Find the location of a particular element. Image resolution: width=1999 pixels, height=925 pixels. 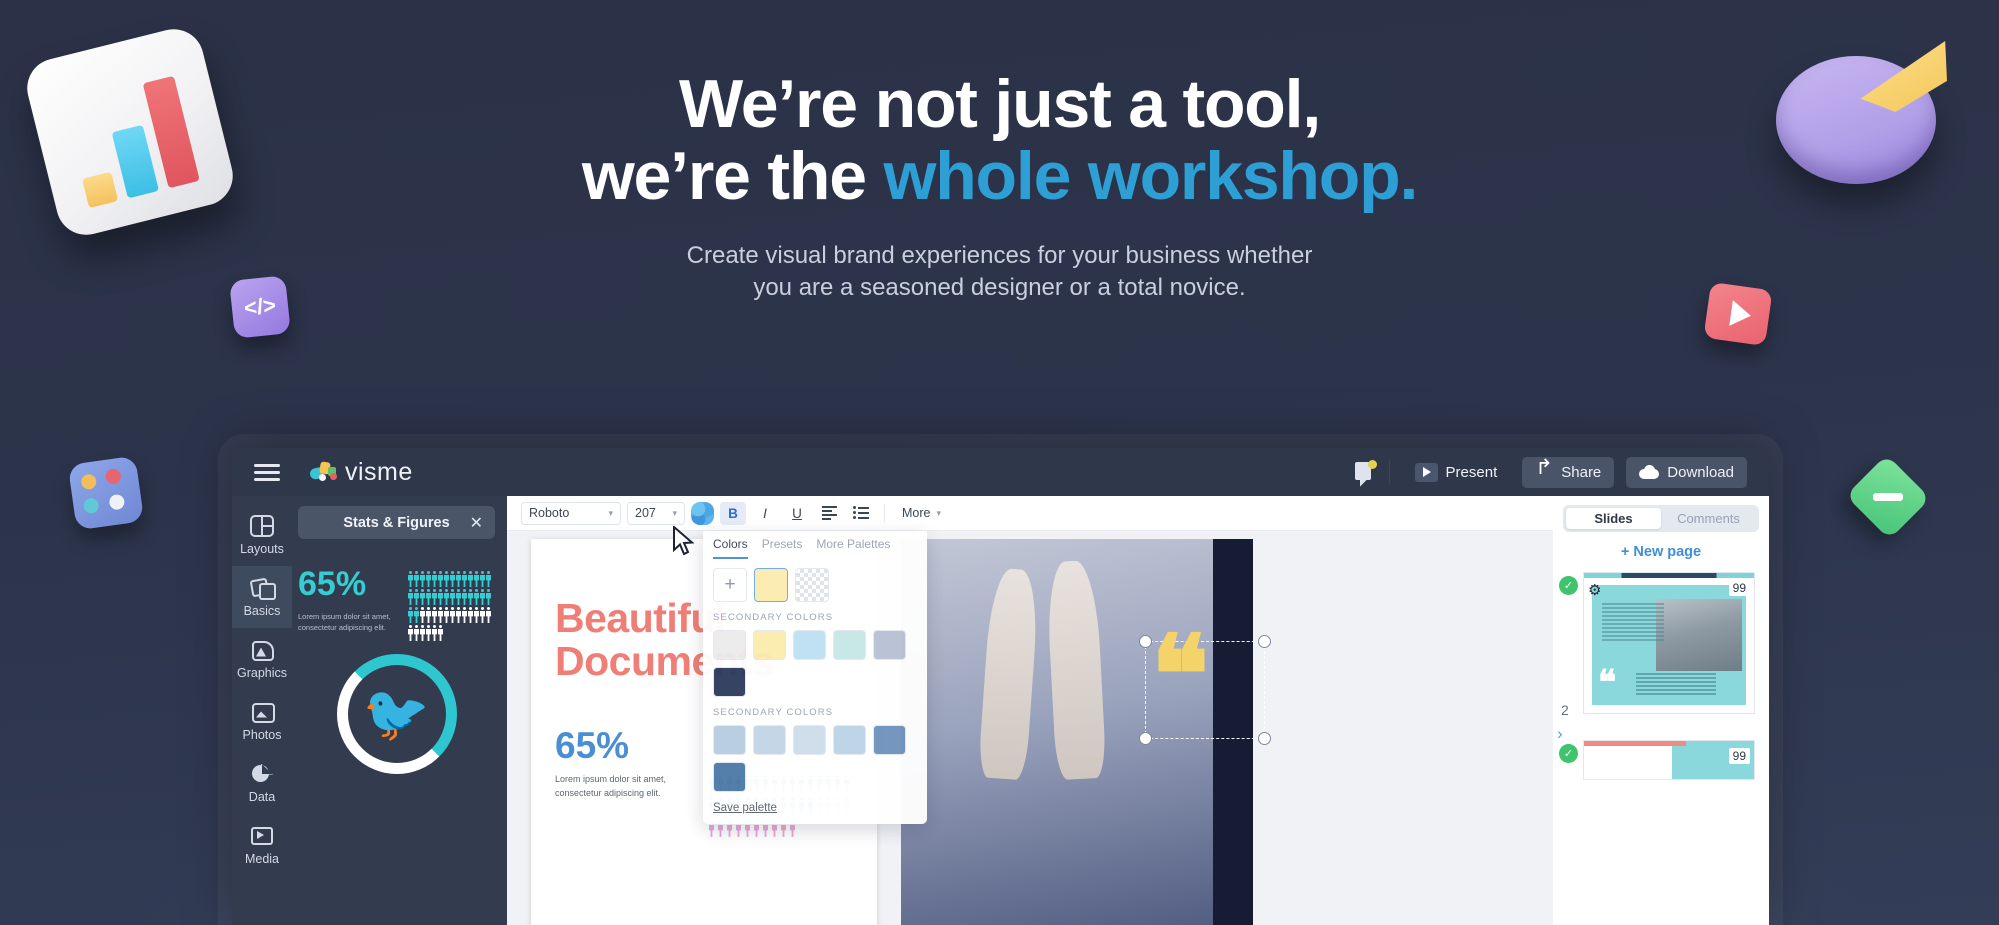

expand-chevron-icon: › is located at coordinates (1560, 734).